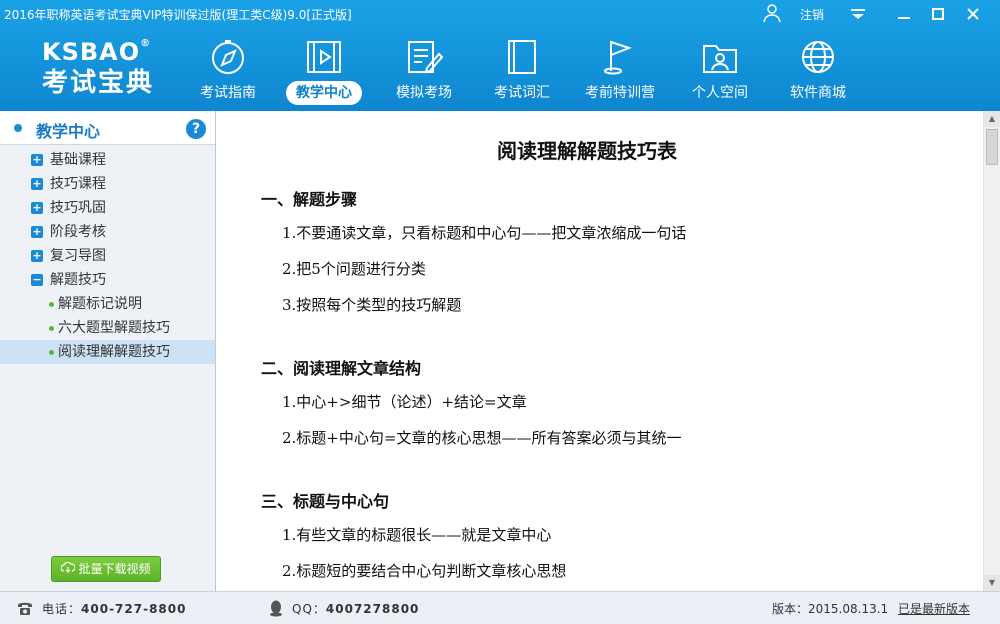  I want to click on logo-registered-mark: ®, so click(146, 43).